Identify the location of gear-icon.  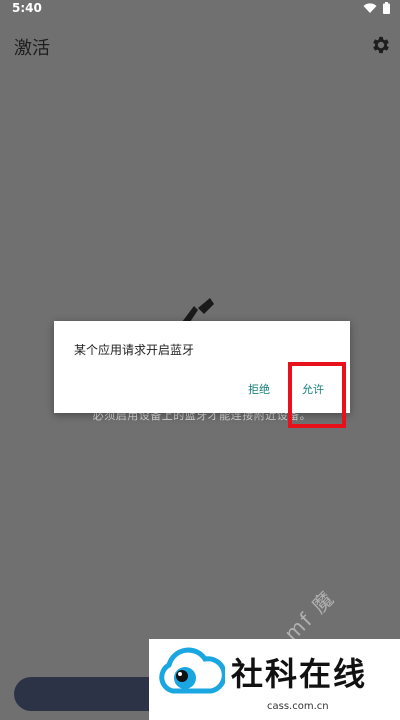
(381, 45).